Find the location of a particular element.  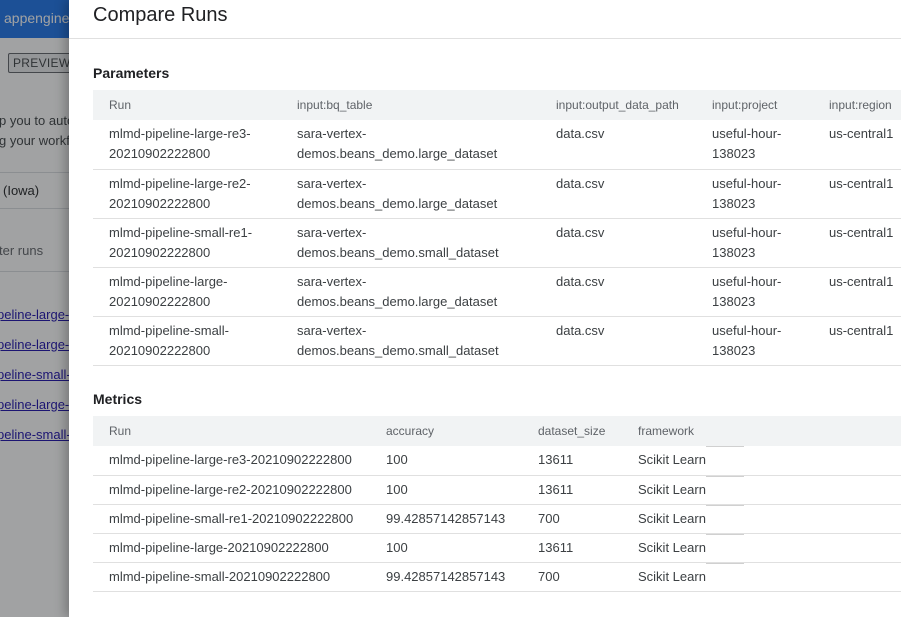

column-header-accuracy: accuracy is located at coordinates (446, 431).